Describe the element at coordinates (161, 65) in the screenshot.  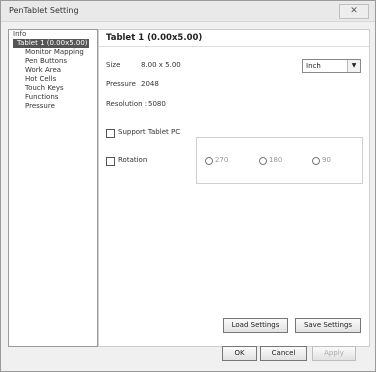
I see `size-value: 8.00 x 5.00` at that location.